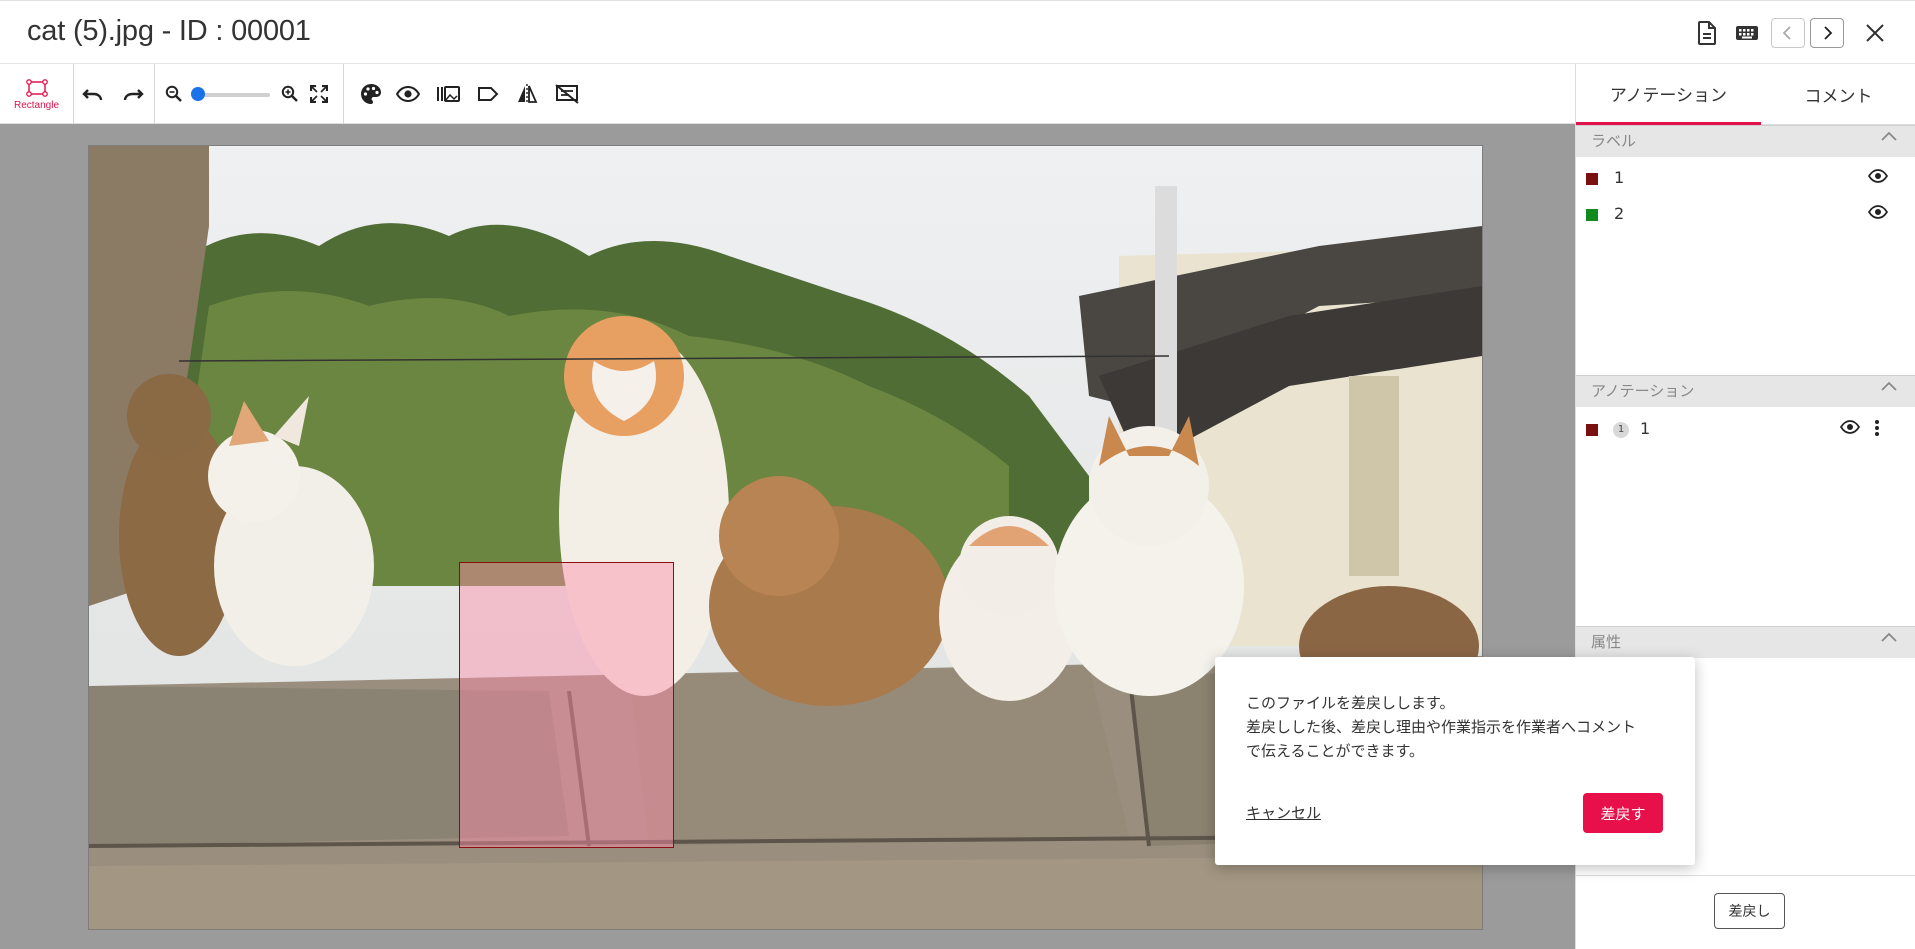  What do you see at coordinates (1877, 428) in the screenshot?
I see `more-options-icon` at bounding box center [1877, 428].